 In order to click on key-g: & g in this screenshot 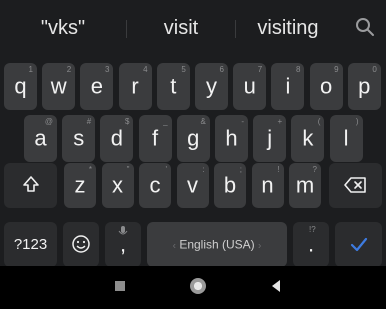, I will do `click(193, 138)`.